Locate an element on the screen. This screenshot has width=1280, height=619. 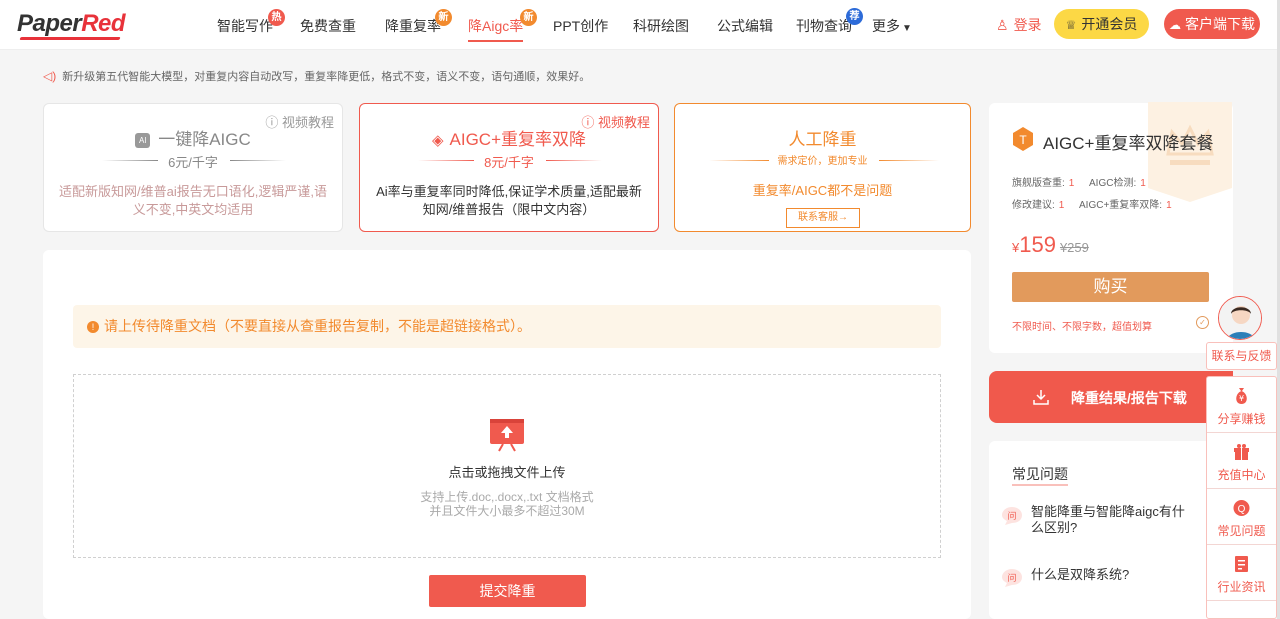
side-share-earn: ¥ 分享赚钱 is located at coordinates (1241, 405).